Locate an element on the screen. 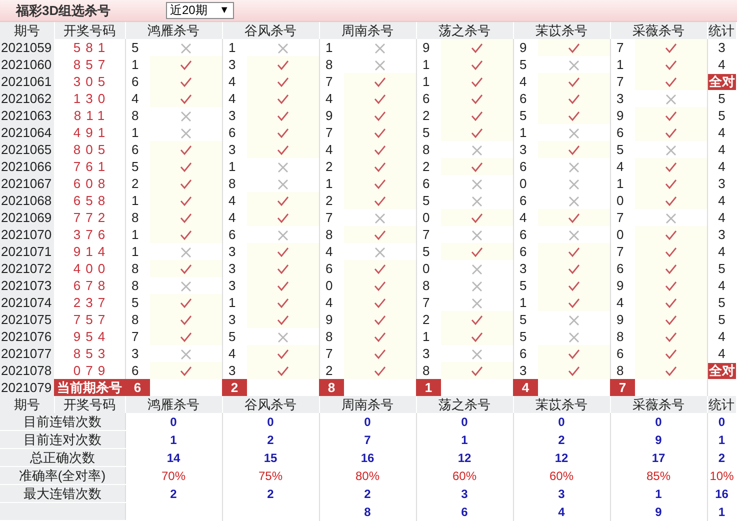 The image size is (737, 521). draw-number: 130 is located at coordinates (89, 98).